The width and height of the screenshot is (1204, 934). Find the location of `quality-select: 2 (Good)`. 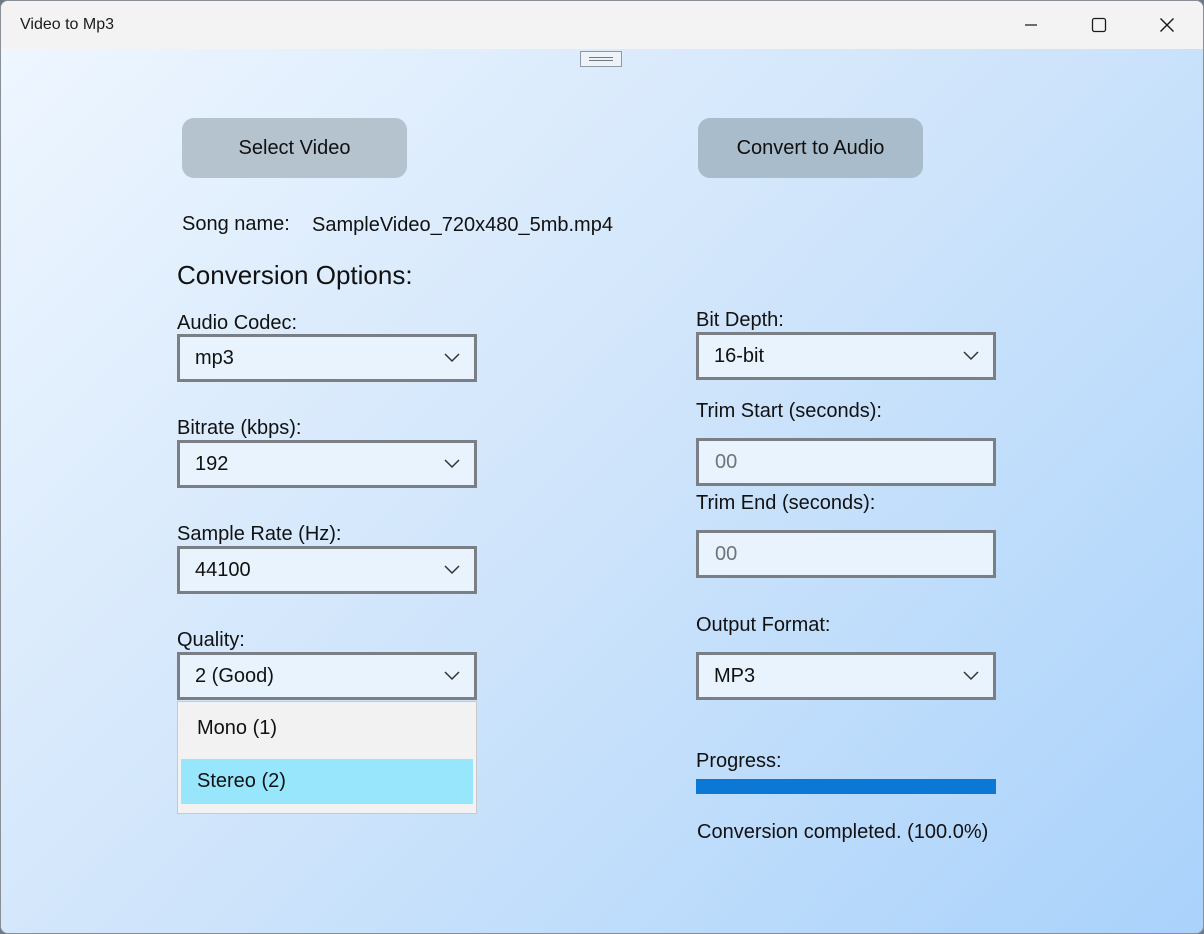

quality-select: 2 (Good) is located at coordinates (327, 676).